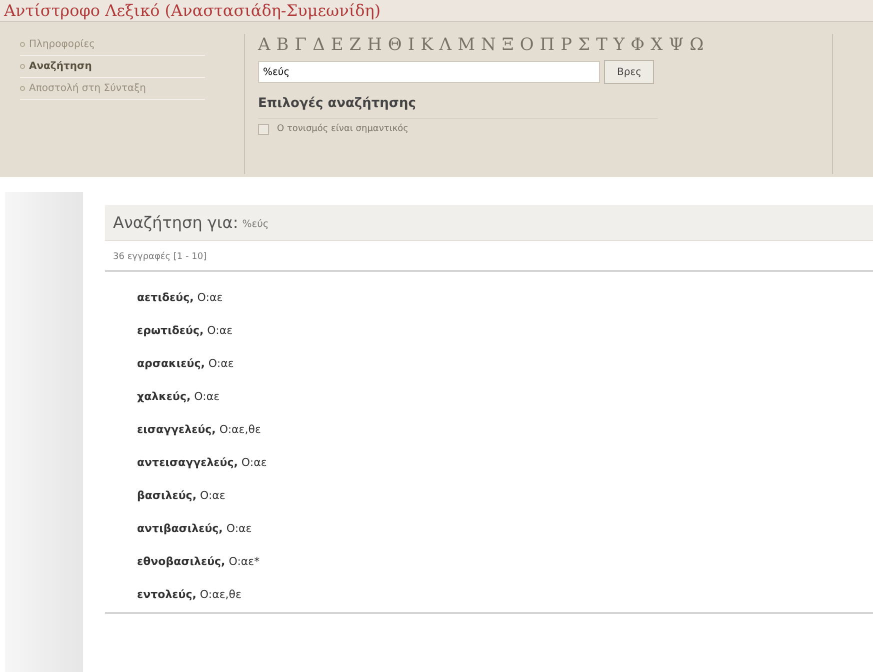 Image resolution: width=873 pixels, height=672 pixels. I want to click on letter-link: Τ, so click(602, 45).